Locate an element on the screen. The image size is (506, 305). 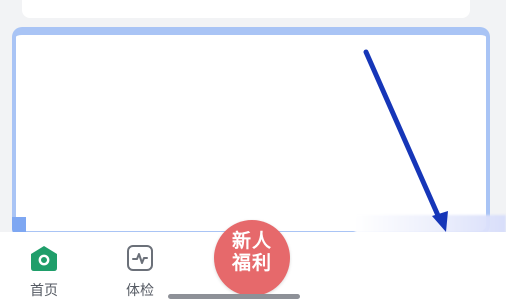
tab-checkup: 体检 is located at coordinates (140, 272).